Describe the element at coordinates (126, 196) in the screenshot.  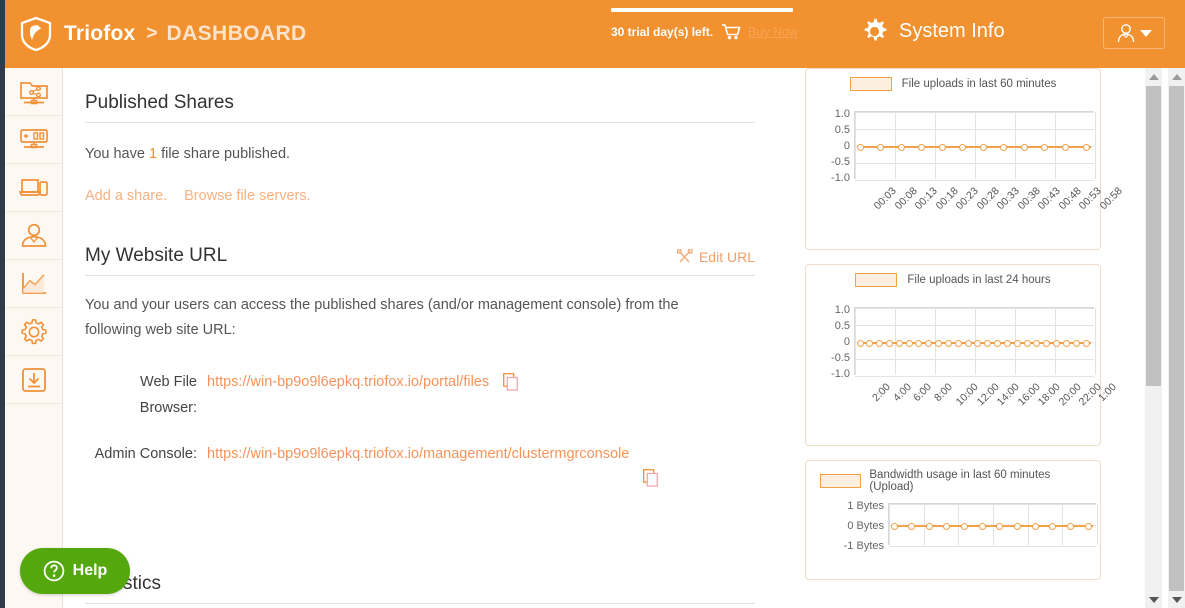
I see `add-share-link: Add a share.` at that location.